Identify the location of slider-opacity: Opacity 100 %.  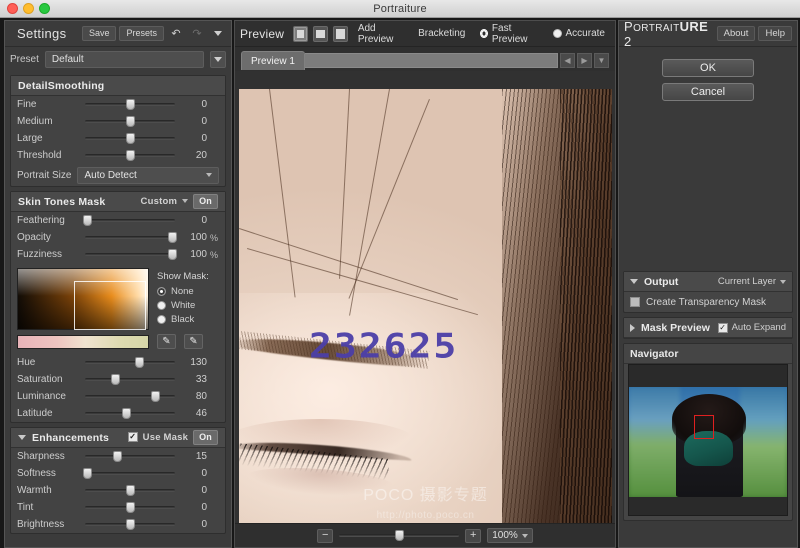
(118, 237).